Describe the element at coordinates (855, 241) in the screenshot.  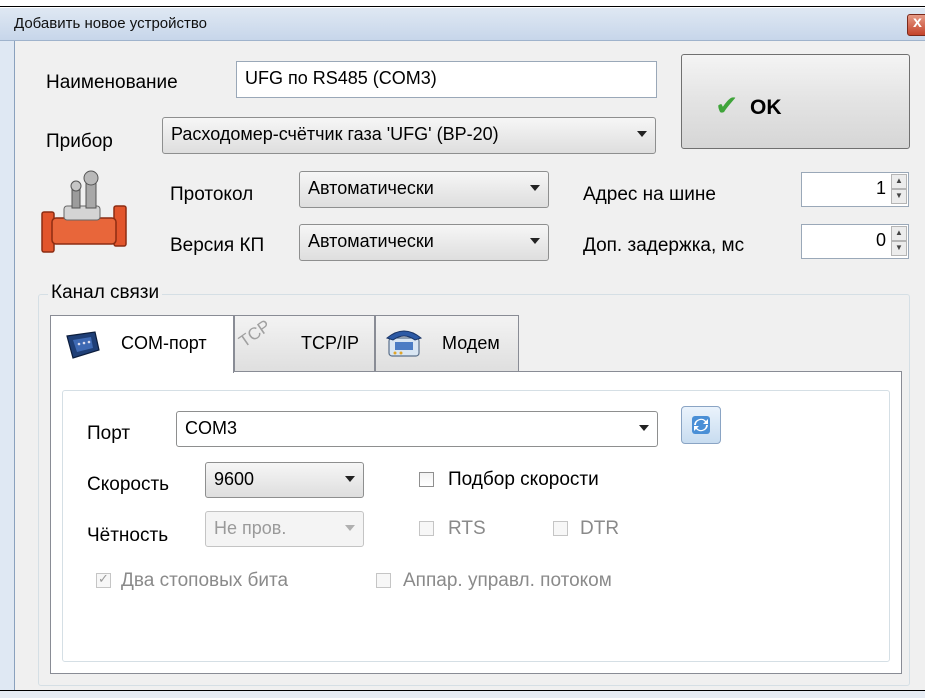
I see `extra-delay-spinner: 0 ▲ ▼` at that location.